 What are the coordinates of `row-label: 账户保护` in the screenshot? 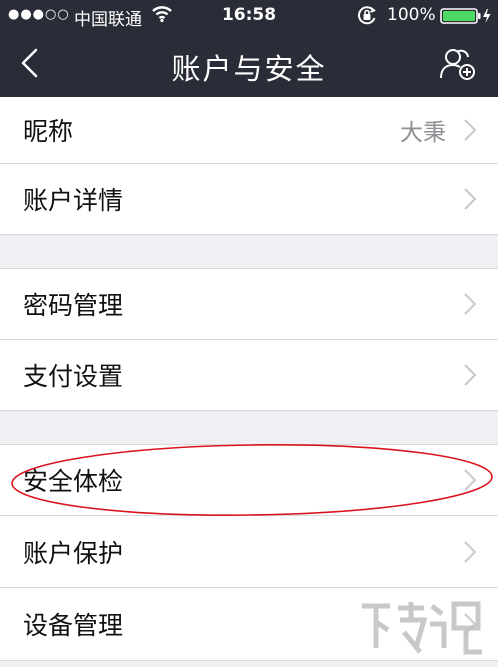 It's located at (73, 553).